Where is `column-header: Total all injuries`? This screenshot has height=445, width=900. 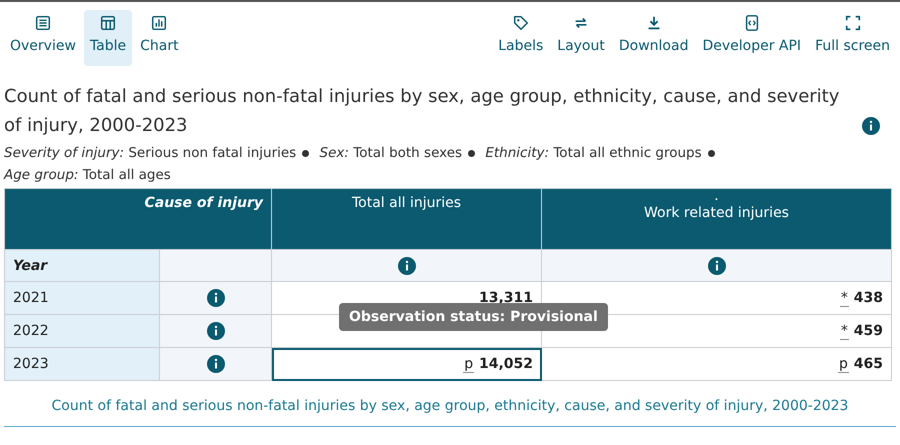
column-header: Total all injuries is located at coordinates (407, 219).